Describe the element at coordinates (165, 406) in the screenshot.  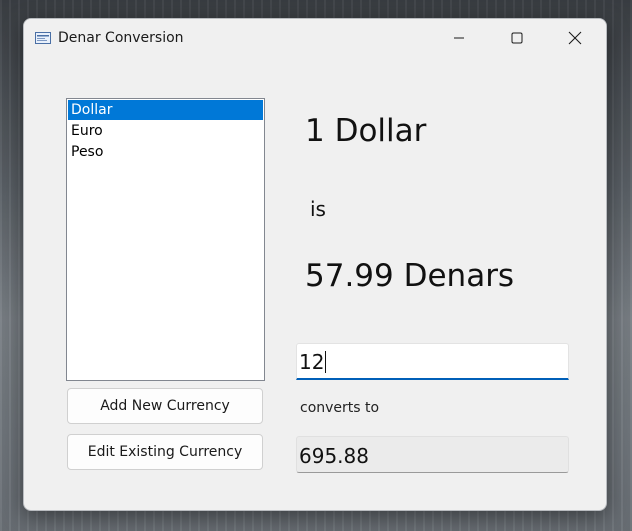
I see `add-new-currency-button: Add New Currency` at that location.